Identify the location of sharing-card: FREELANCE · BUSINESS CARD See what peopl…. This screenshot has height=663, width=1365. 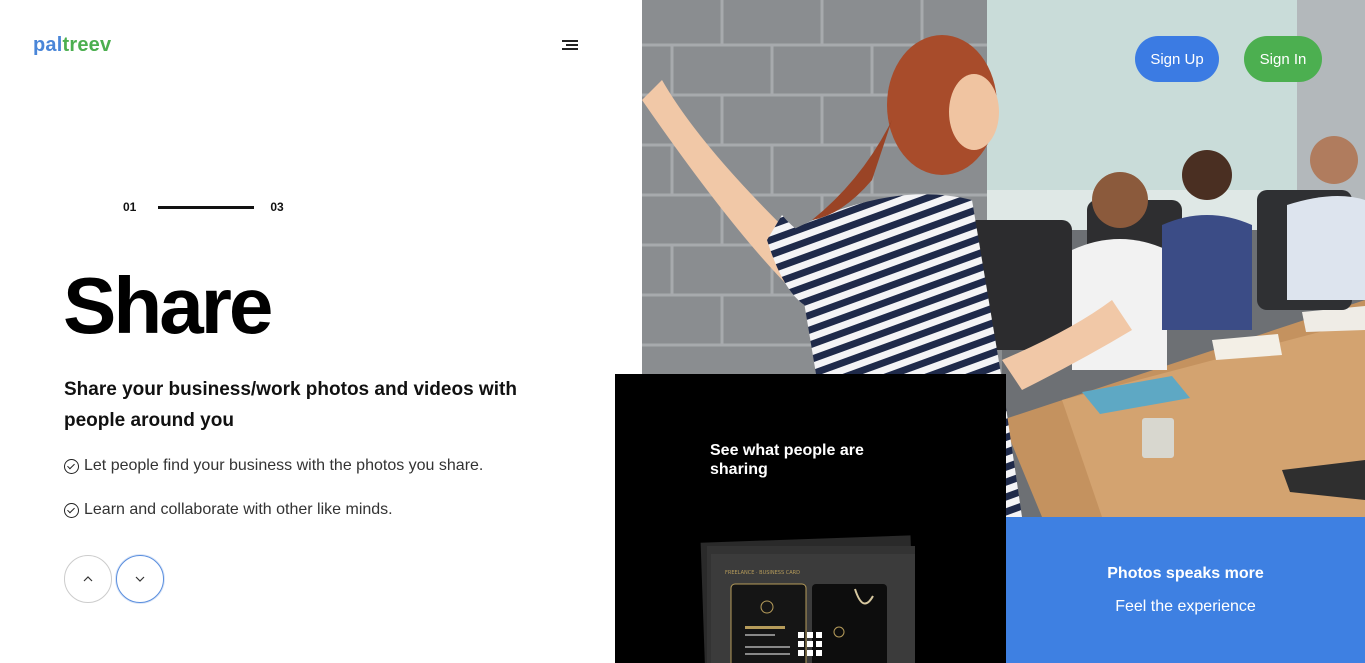
(810, 518).